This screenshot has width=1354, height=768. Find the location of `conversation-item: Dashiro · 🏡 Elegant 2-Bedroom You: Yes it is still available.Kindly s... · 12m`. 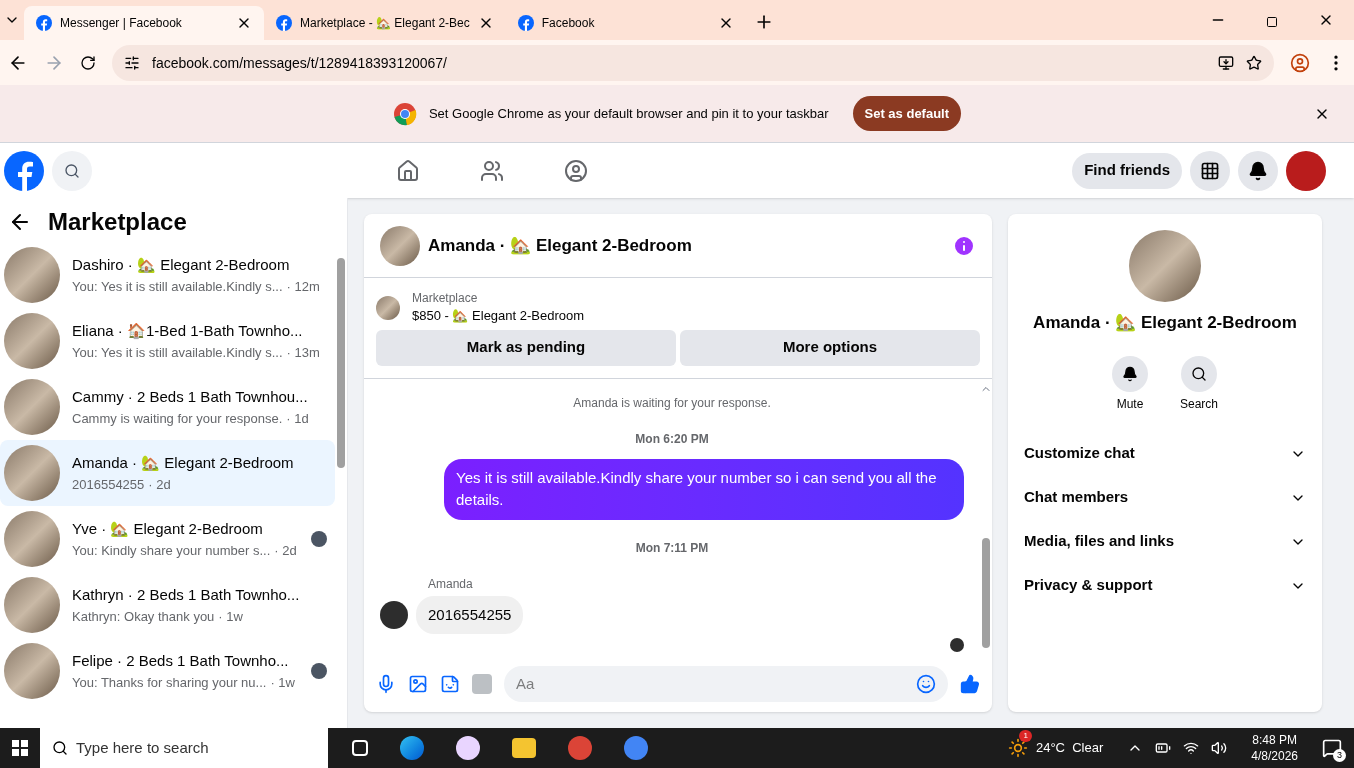

conversation-item: Dashiro · 🏡 Elegant 2-Bedroom You: Yes it is still available.Kindly s... · 12m is located at coordinates (167, 275).